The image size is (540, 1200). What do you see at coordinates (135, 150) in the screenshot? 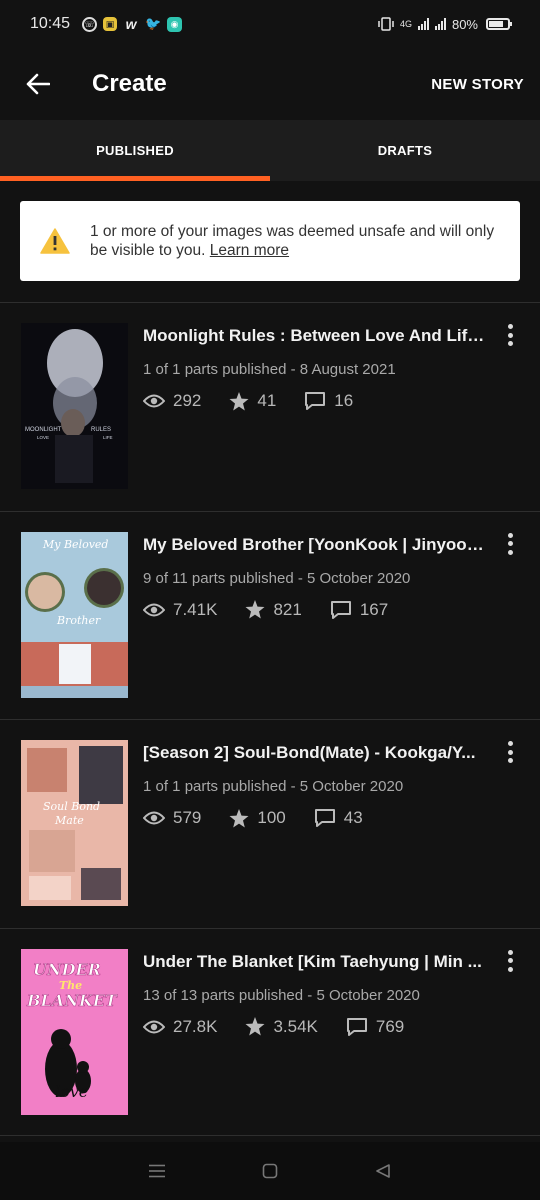
I see `tab-published: PUBLISHED` at bounding box center [135, 150].